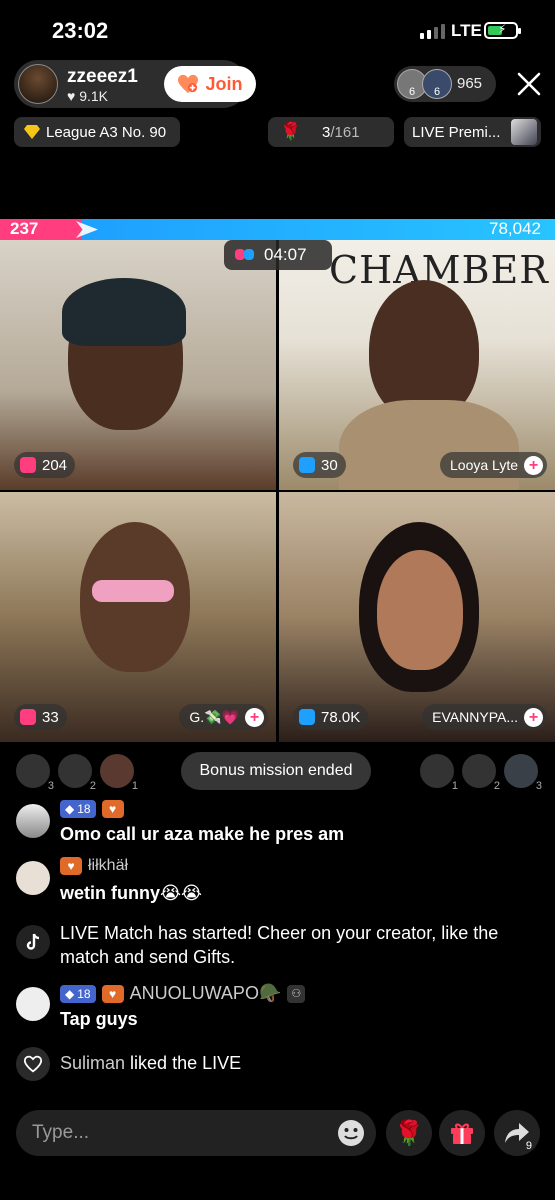  Describe the element at coordinates (528, 1146) in the screenshot. I see `share-count: 9` at that location.